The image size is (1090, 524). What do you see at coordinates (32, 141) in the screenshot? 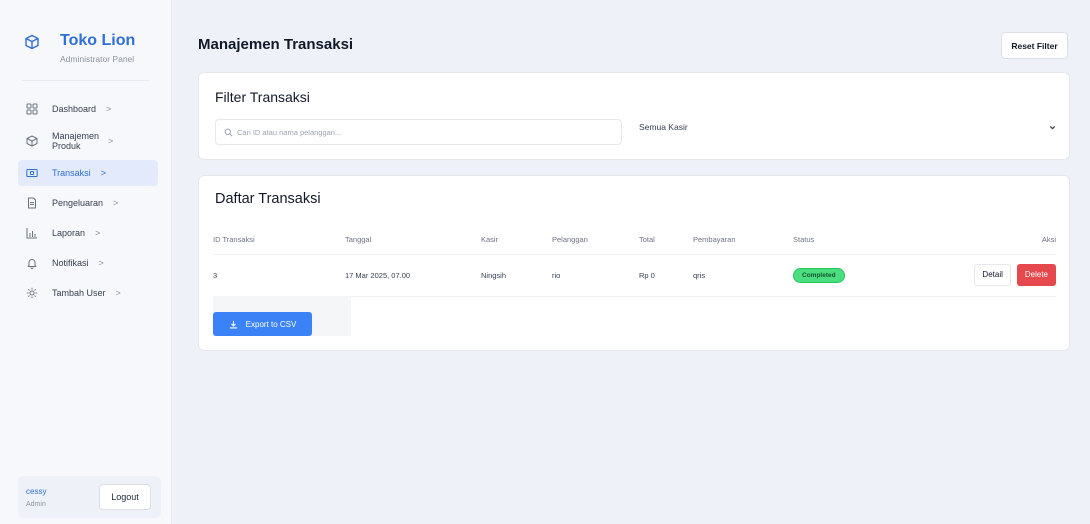
I see `box-icon` at bounding box center [32, 141].